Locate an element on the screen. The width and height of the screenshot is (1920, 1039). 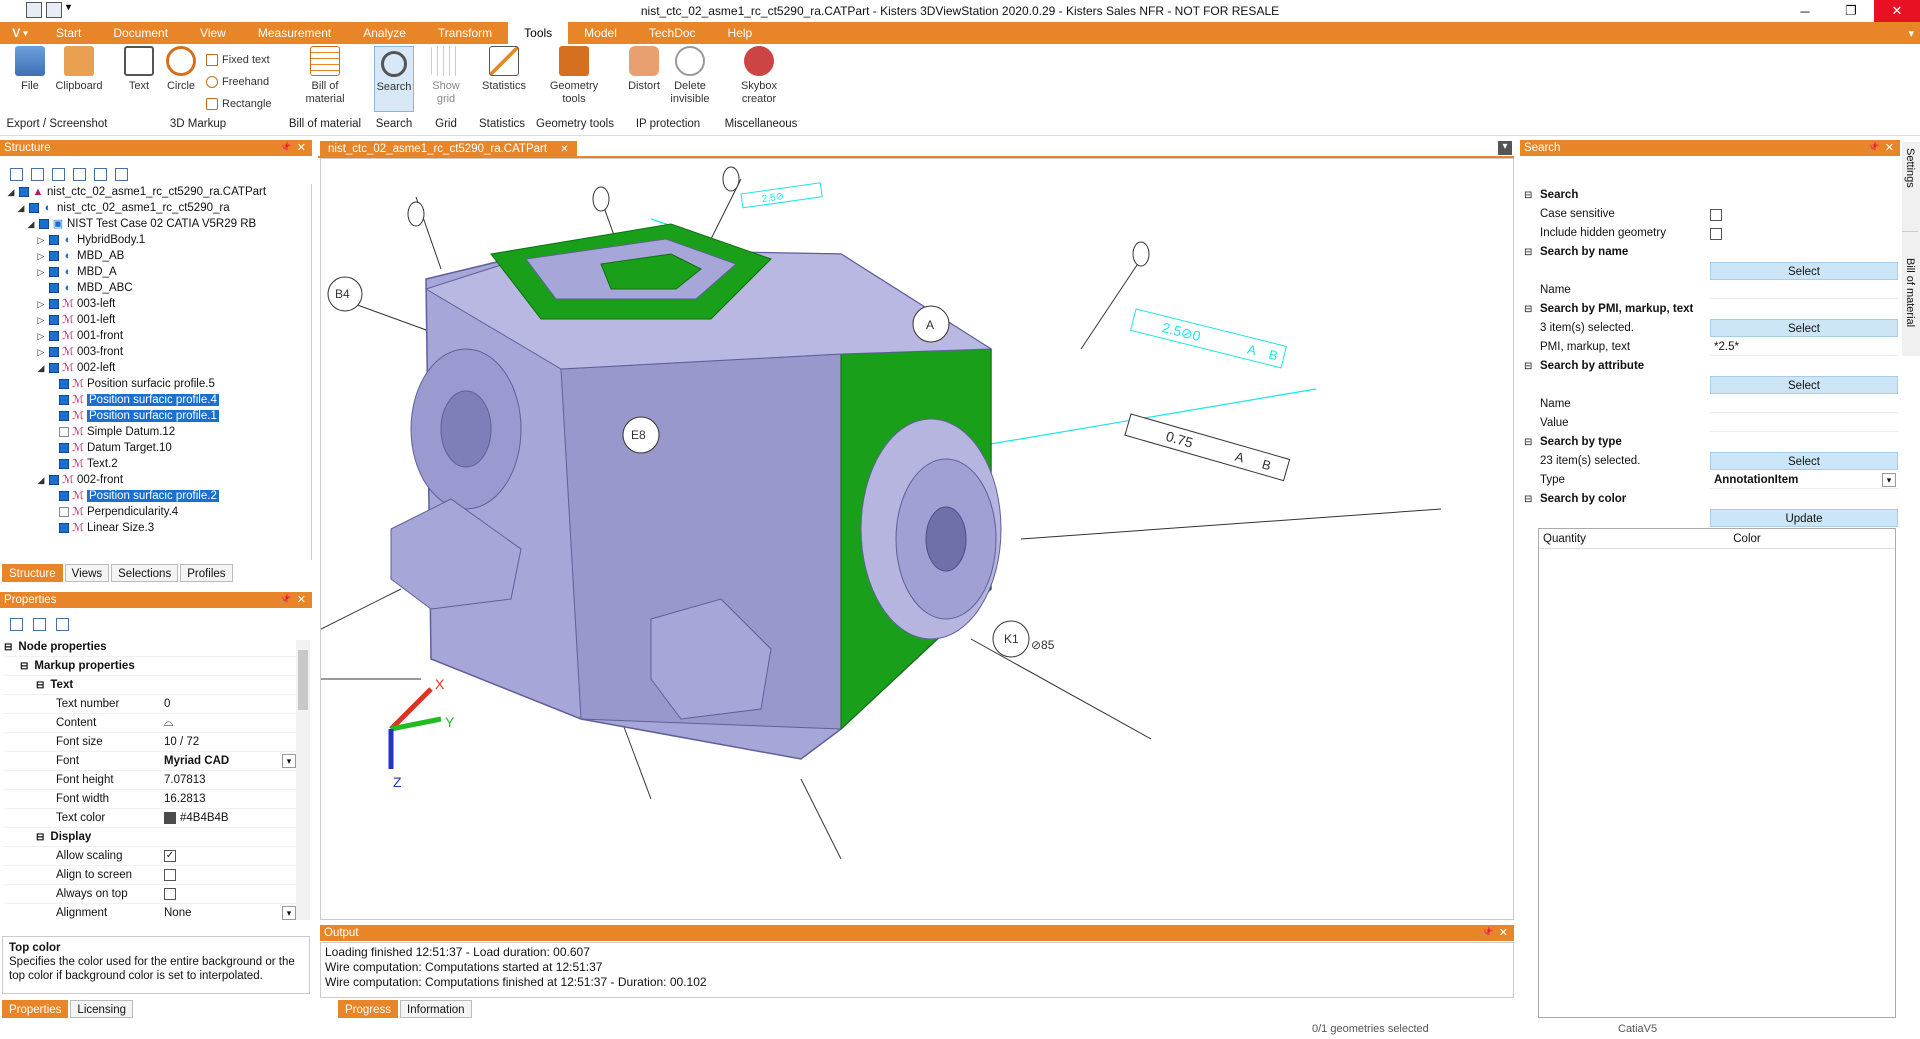
property-row: Font Myriad CAD ▾ is located at coordinates (152, 761).